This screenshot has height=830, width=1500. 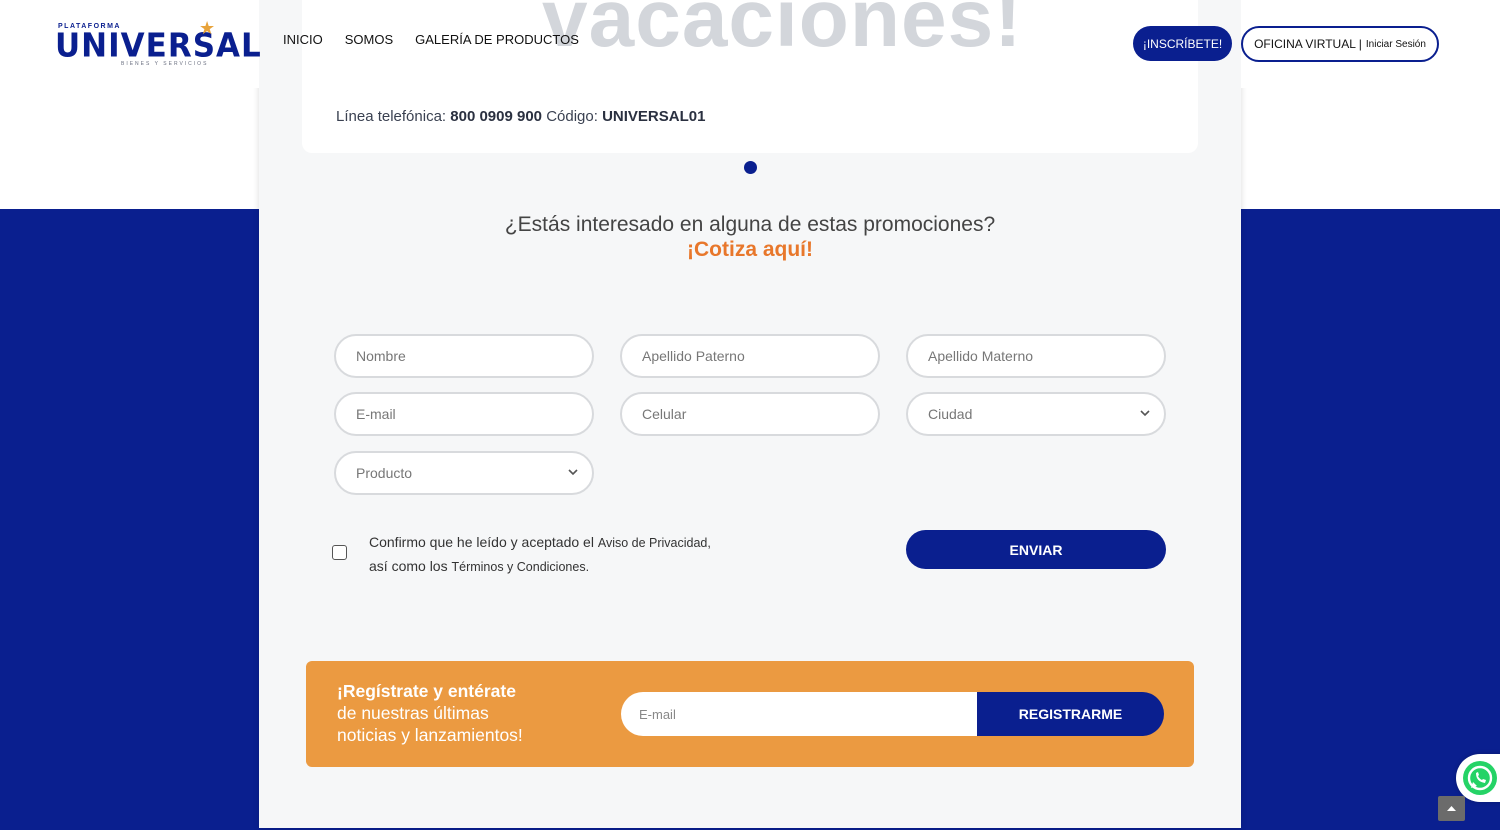 I want to click on promo-code: UNIVERSAL01, so click(x=654, y=116).